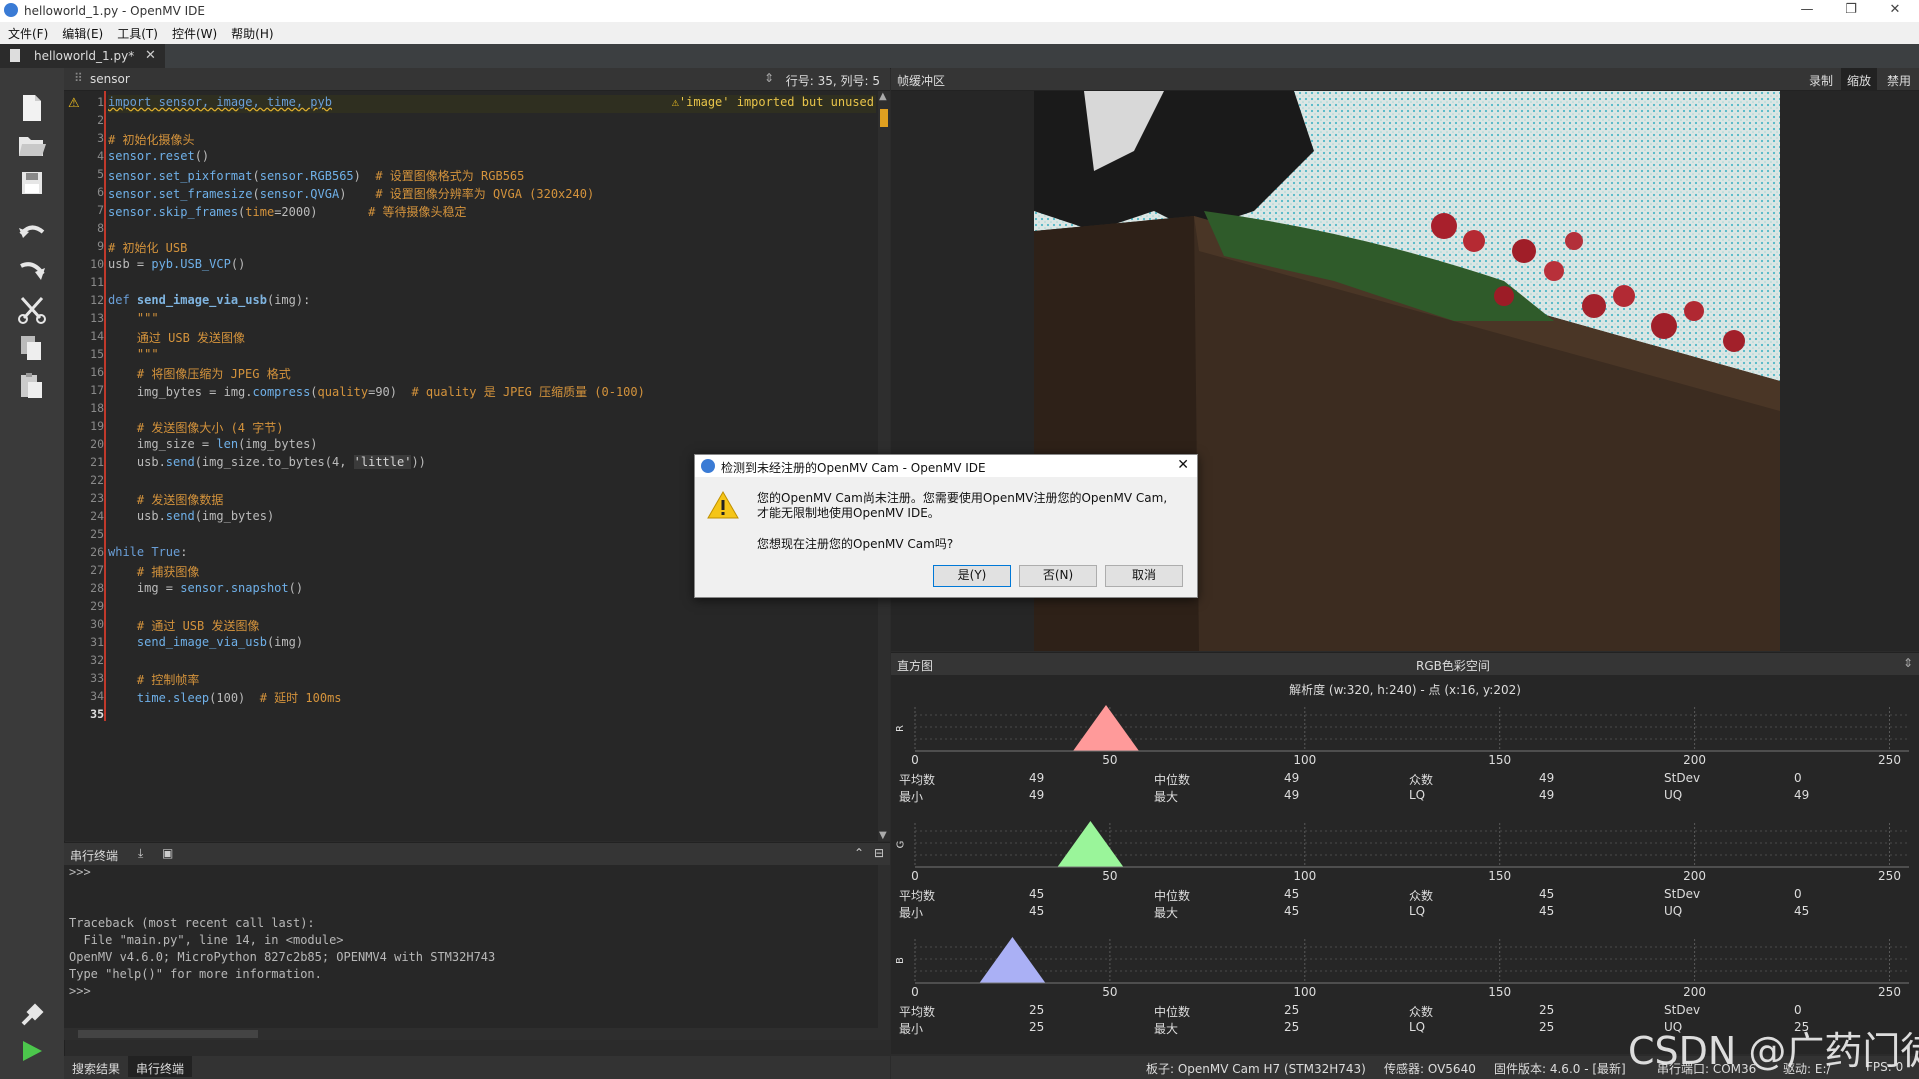 The image size is (1919, 1079). I want to click on save-log-icon: ▣, so click(167, 853).